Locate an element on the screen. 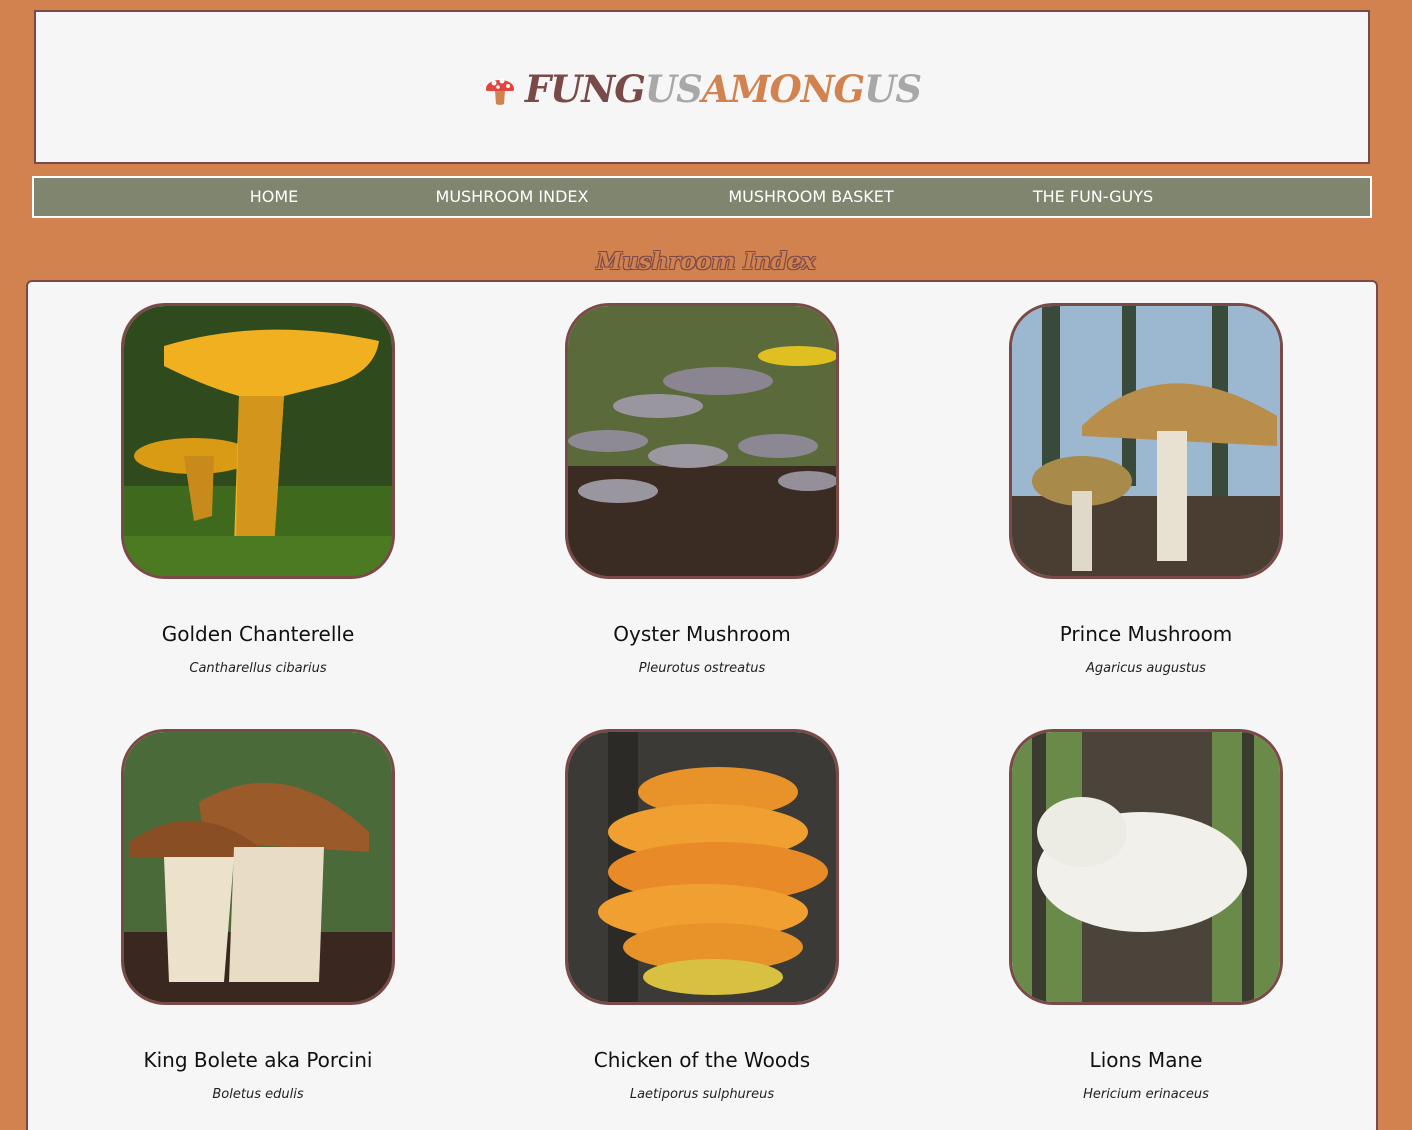 The width and height of the screenshot is (1412, 1130). mushroom-name: Golden Chanterelle is located at coordinates (258, 634).